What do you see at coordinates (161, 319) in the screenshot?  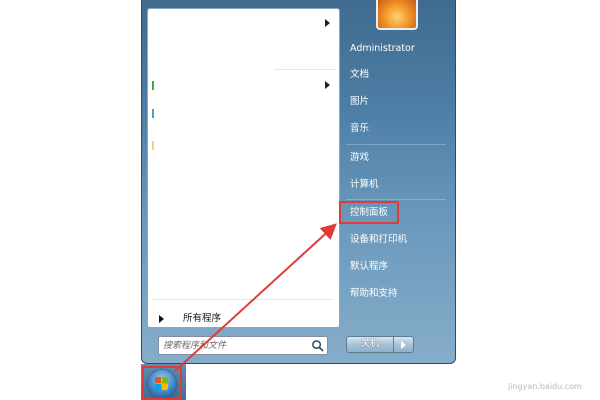 I see `expand-arrow-icon` at bounding box center [161, 319].